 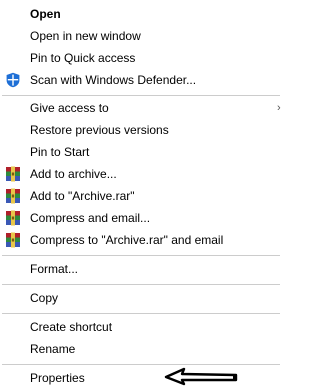 What do you see at coordinates (200, 377) in the screenshot?
I see `arrow-left-annotation-icon` at bounding box center [200, 377].